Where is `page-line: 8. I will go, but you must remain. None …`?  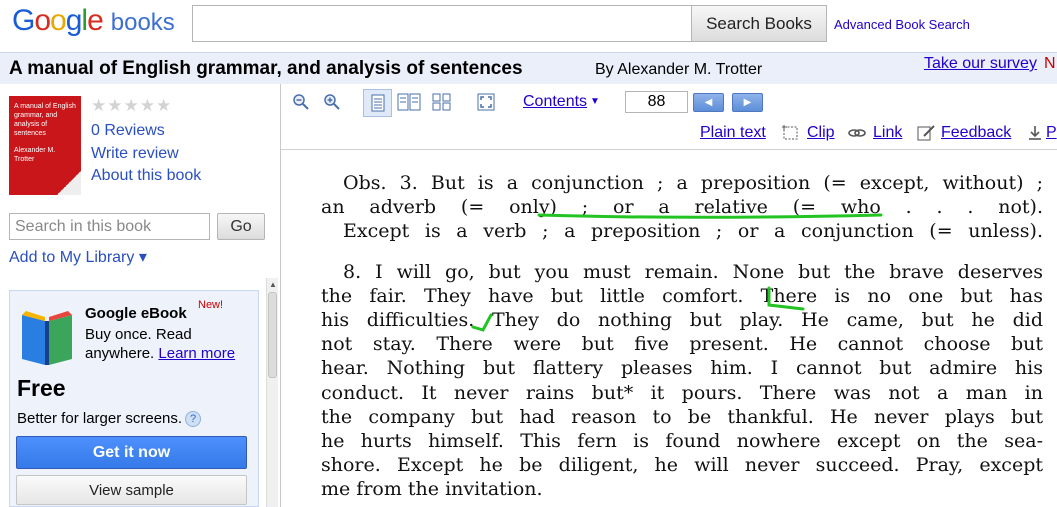
page-line: 8. I will go, but you must remain. None … is located at coordinates (693, 271).